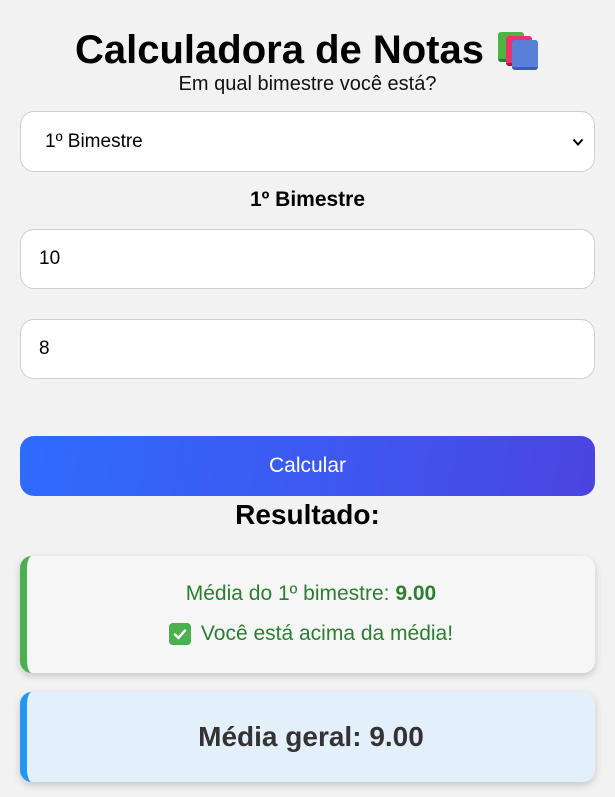 This screenshot has height=797, width=615. What do you see at coordinates (307, 349) in the screenshot?
I see `grade-2-input` at bounding box center [307, 349].